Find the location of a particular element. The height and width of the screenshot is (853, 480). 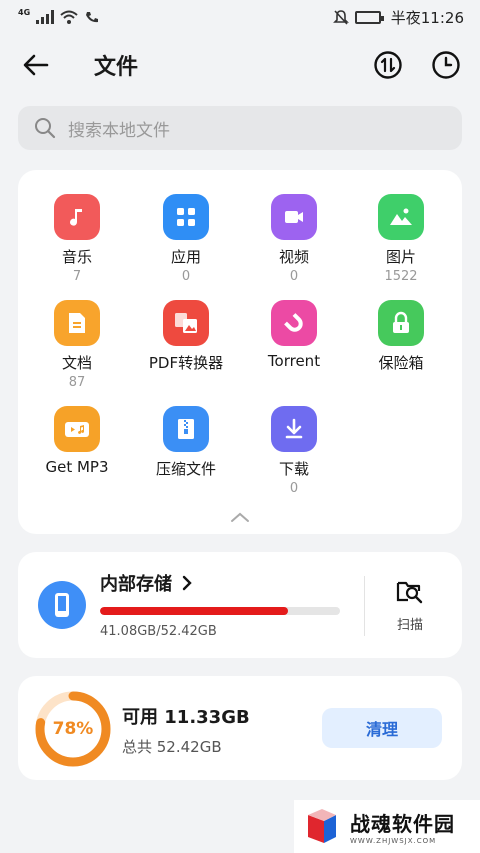

category-label: 压缩文件 is located at coordinates (185, 469).